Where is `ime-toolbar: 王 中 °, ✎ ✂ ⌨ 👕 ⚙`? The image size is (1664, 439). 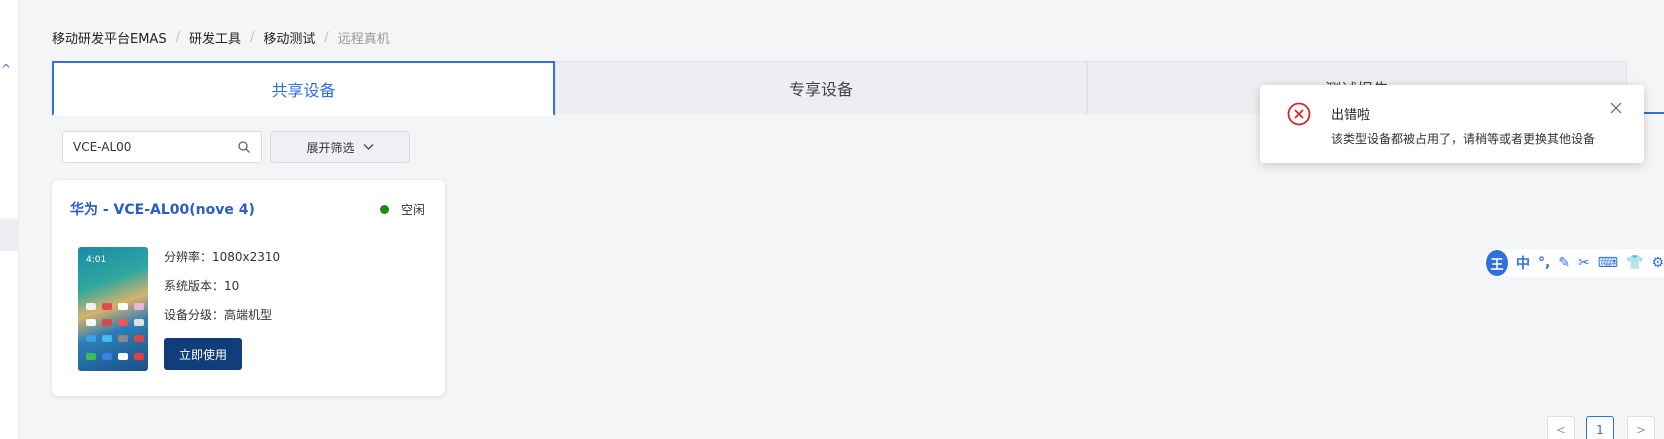 ime-toolbar: 王 中 °, ✎ ✂ ⌨ 👕 ⚙ is located at coordinates (1574, 263).